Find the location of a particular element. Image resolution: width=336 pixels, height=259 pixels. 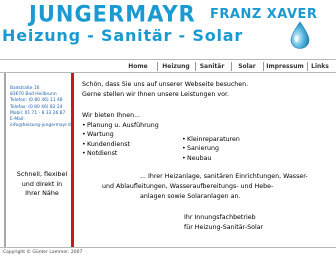

offer-item: Neubau is located at coordinates (211, 159).